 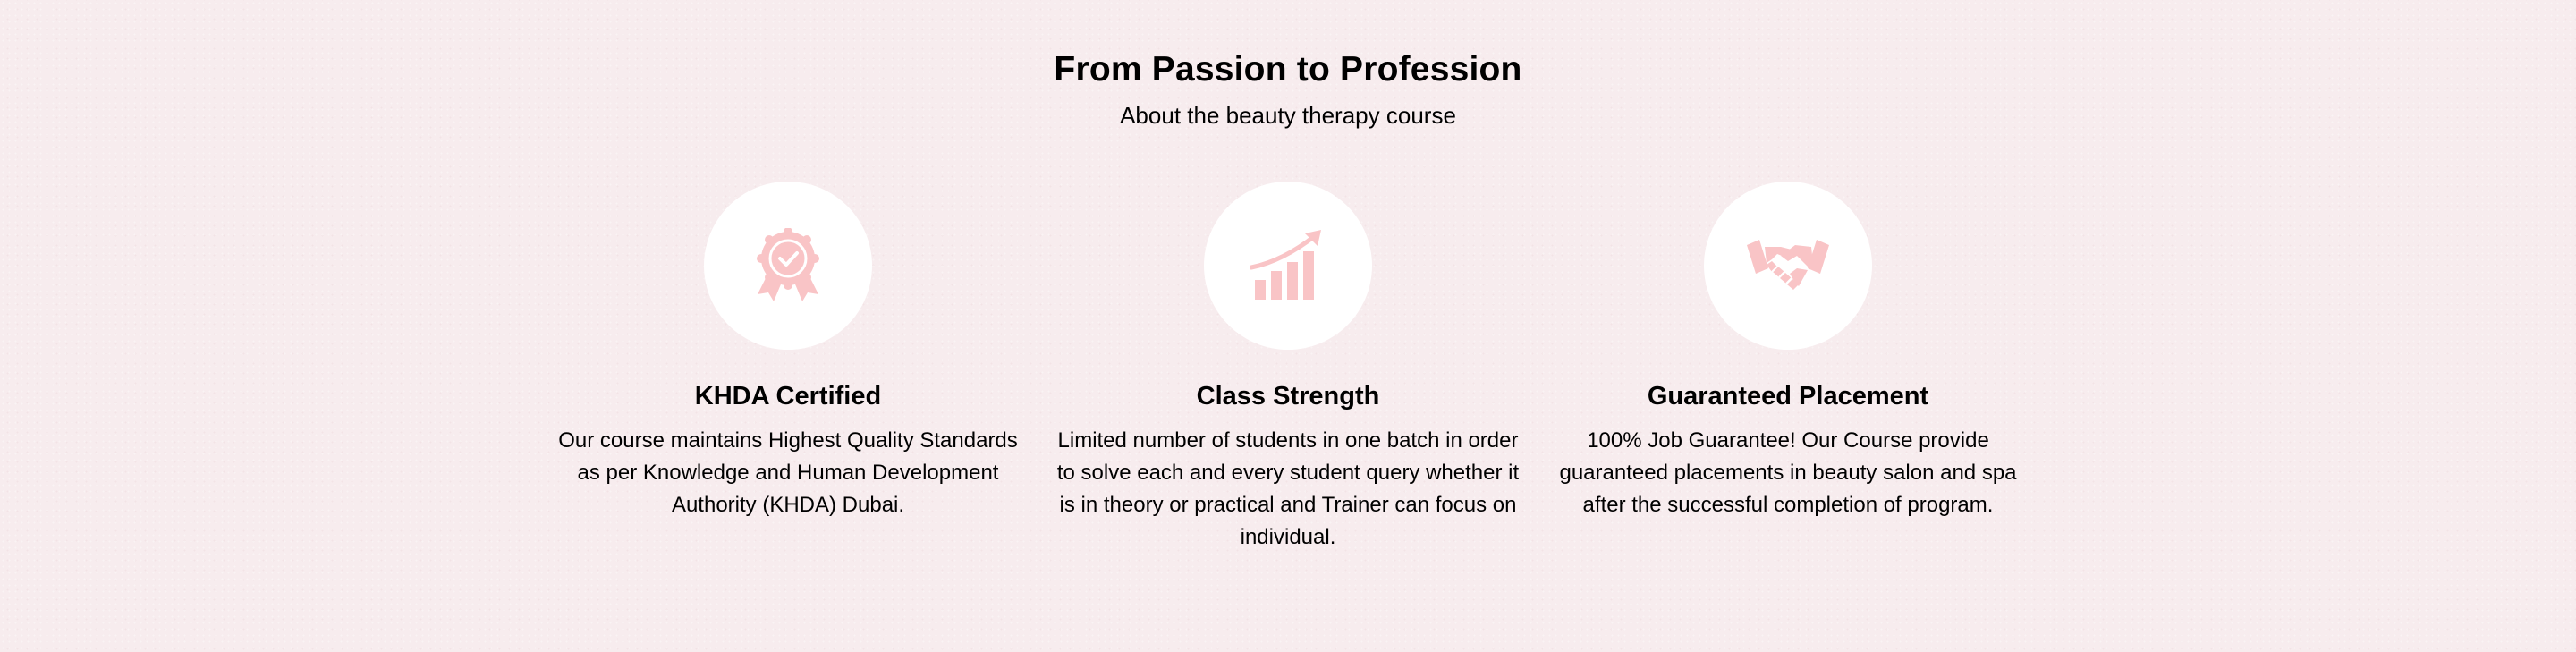 What do you see at coordinates (1288, 397) in the screenshot?
I see `feature-title: Class Strength` at bounding box center [1288, 397].